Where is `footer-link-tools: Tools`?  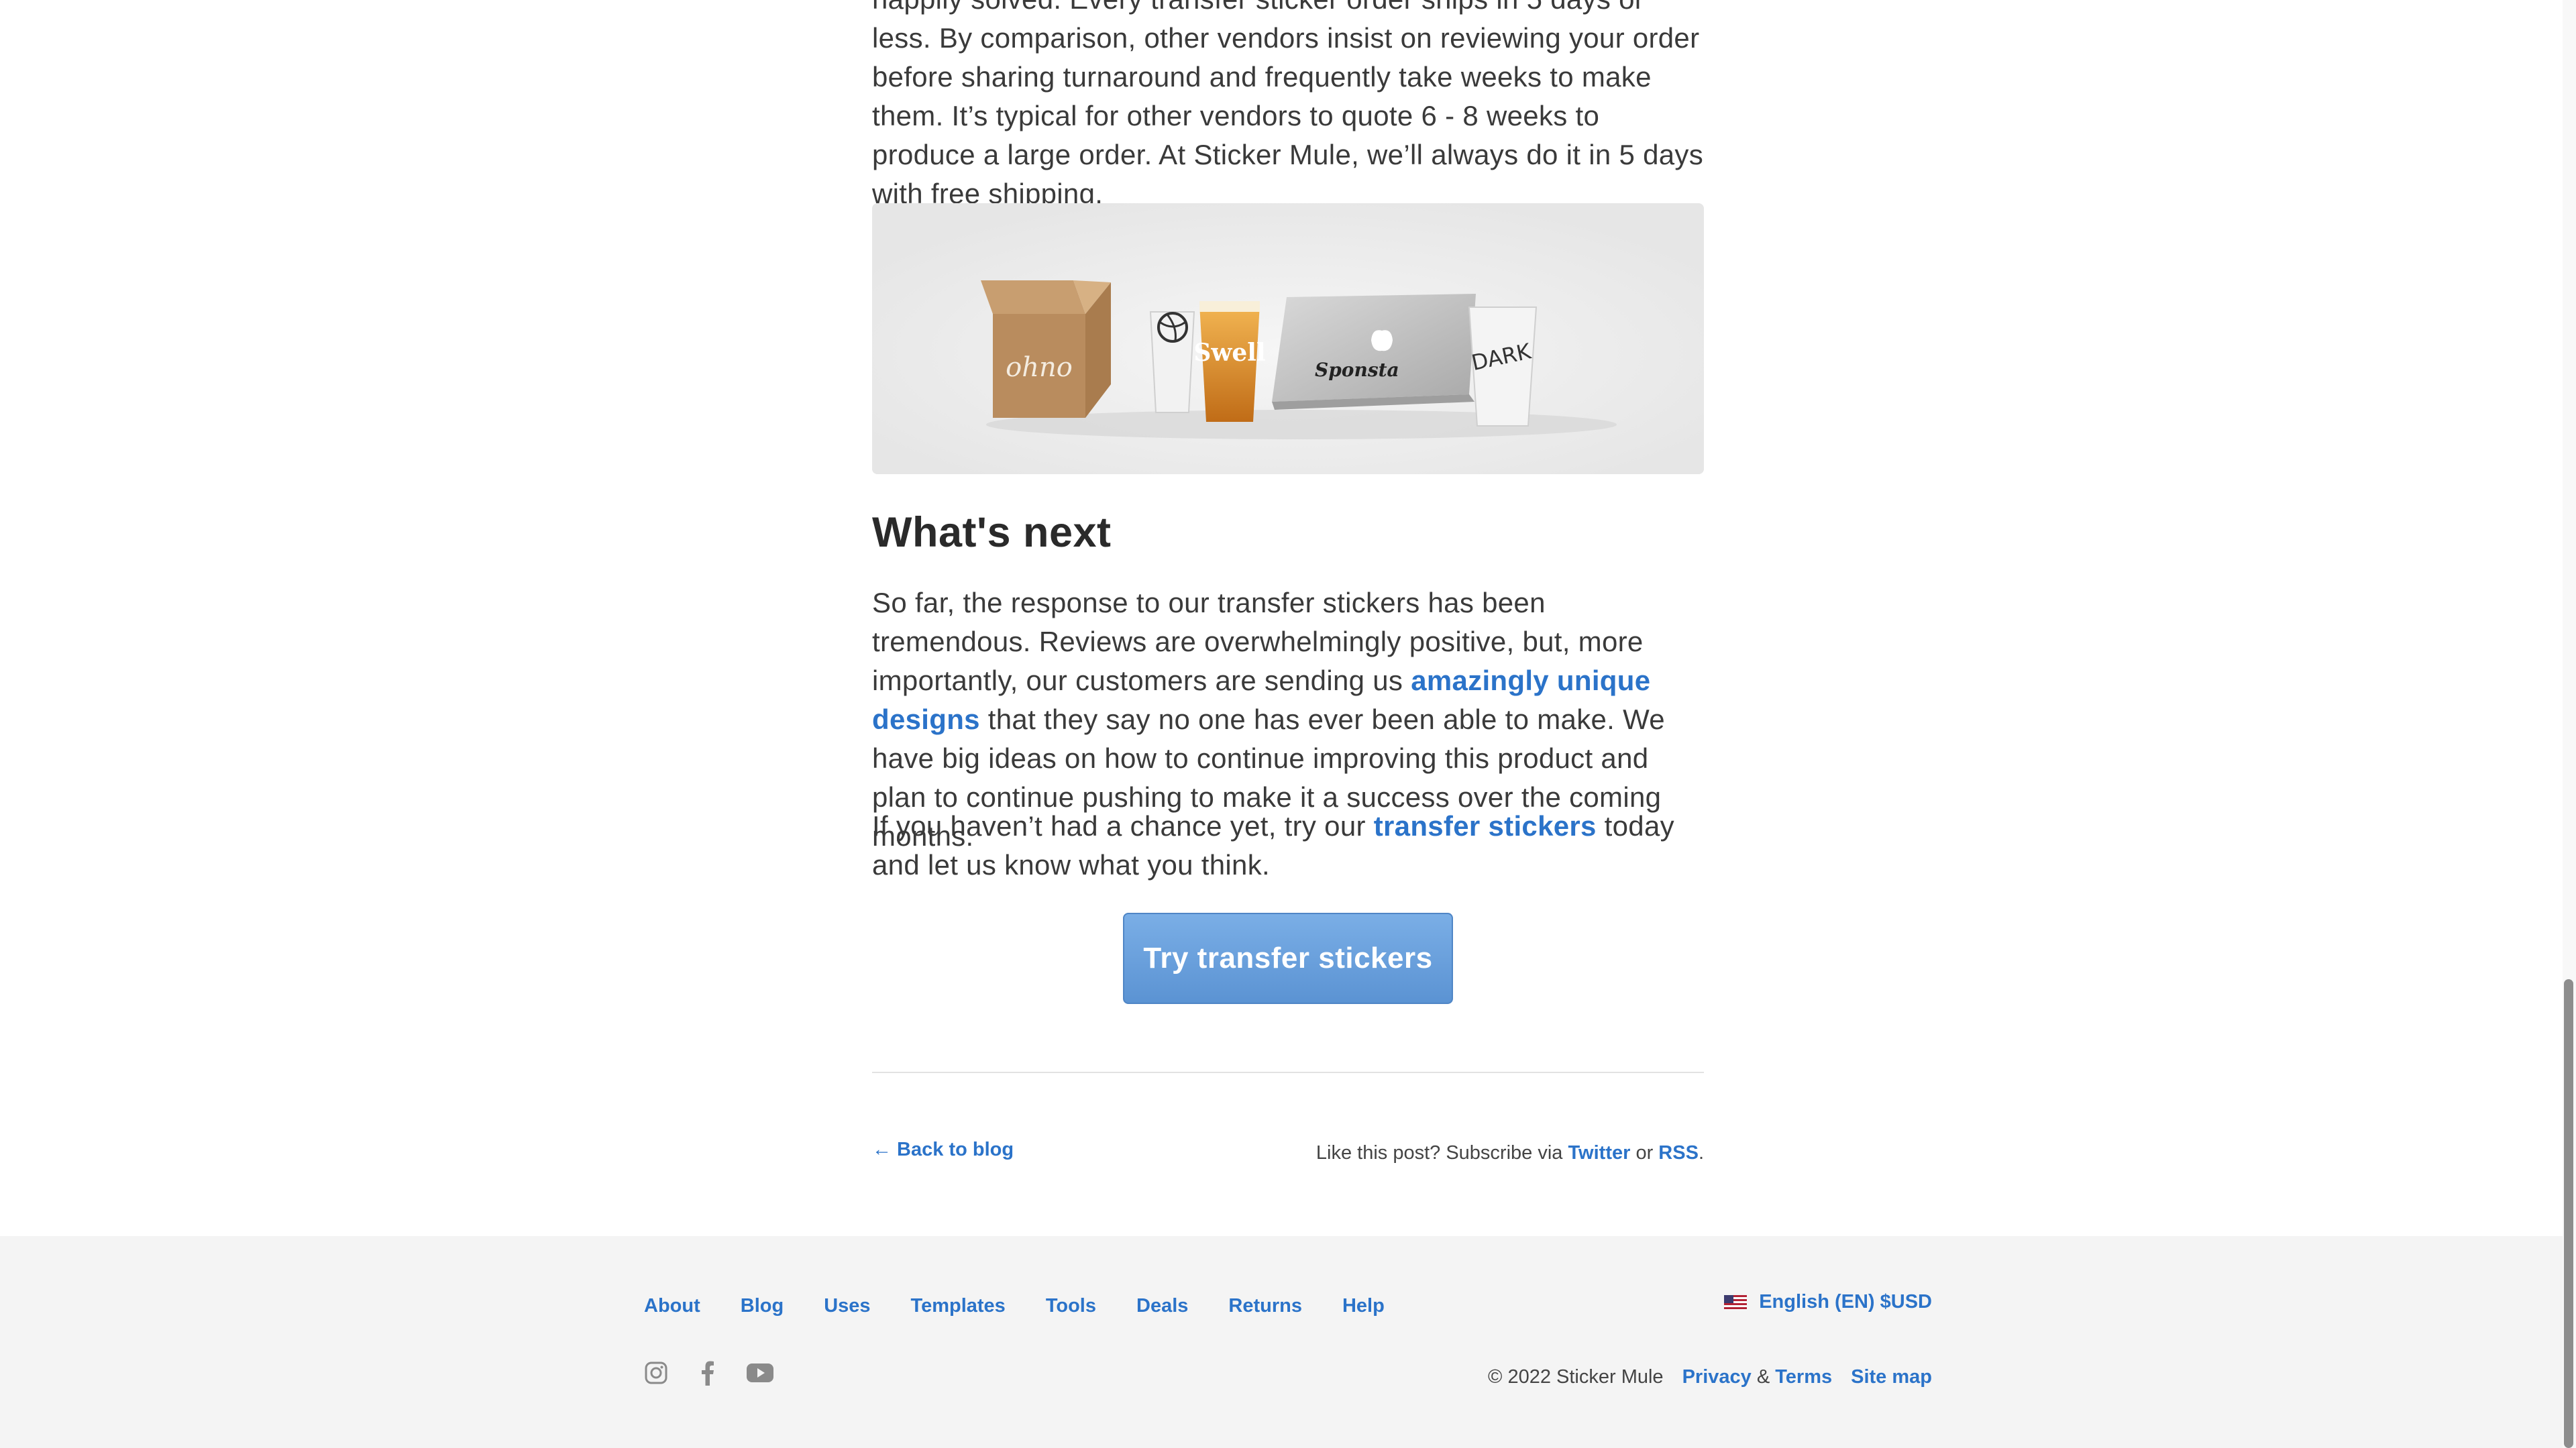 footer-link-tools: Tools is located at coordinates (1071, 1306).